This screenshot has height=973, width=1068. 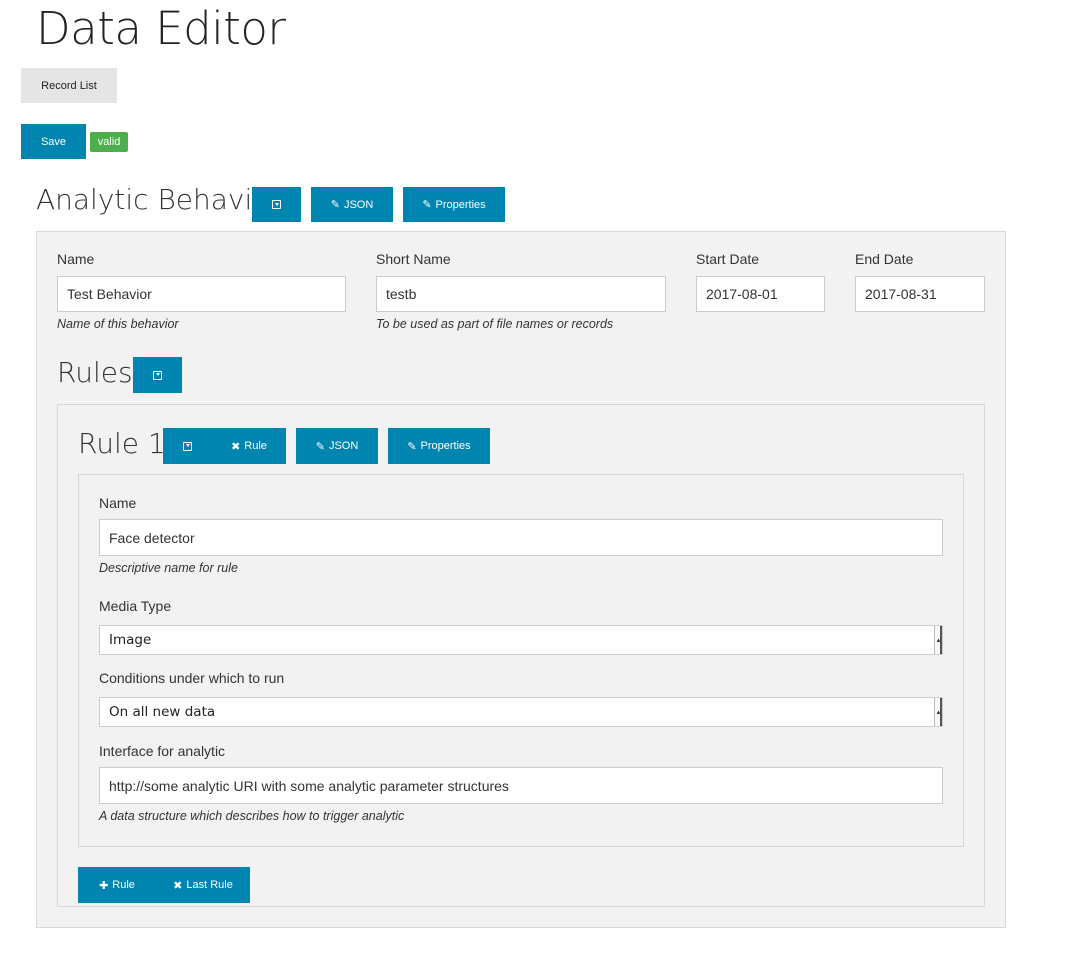 I want to click on rule-name-label: Name, so click(x=118, y=503).